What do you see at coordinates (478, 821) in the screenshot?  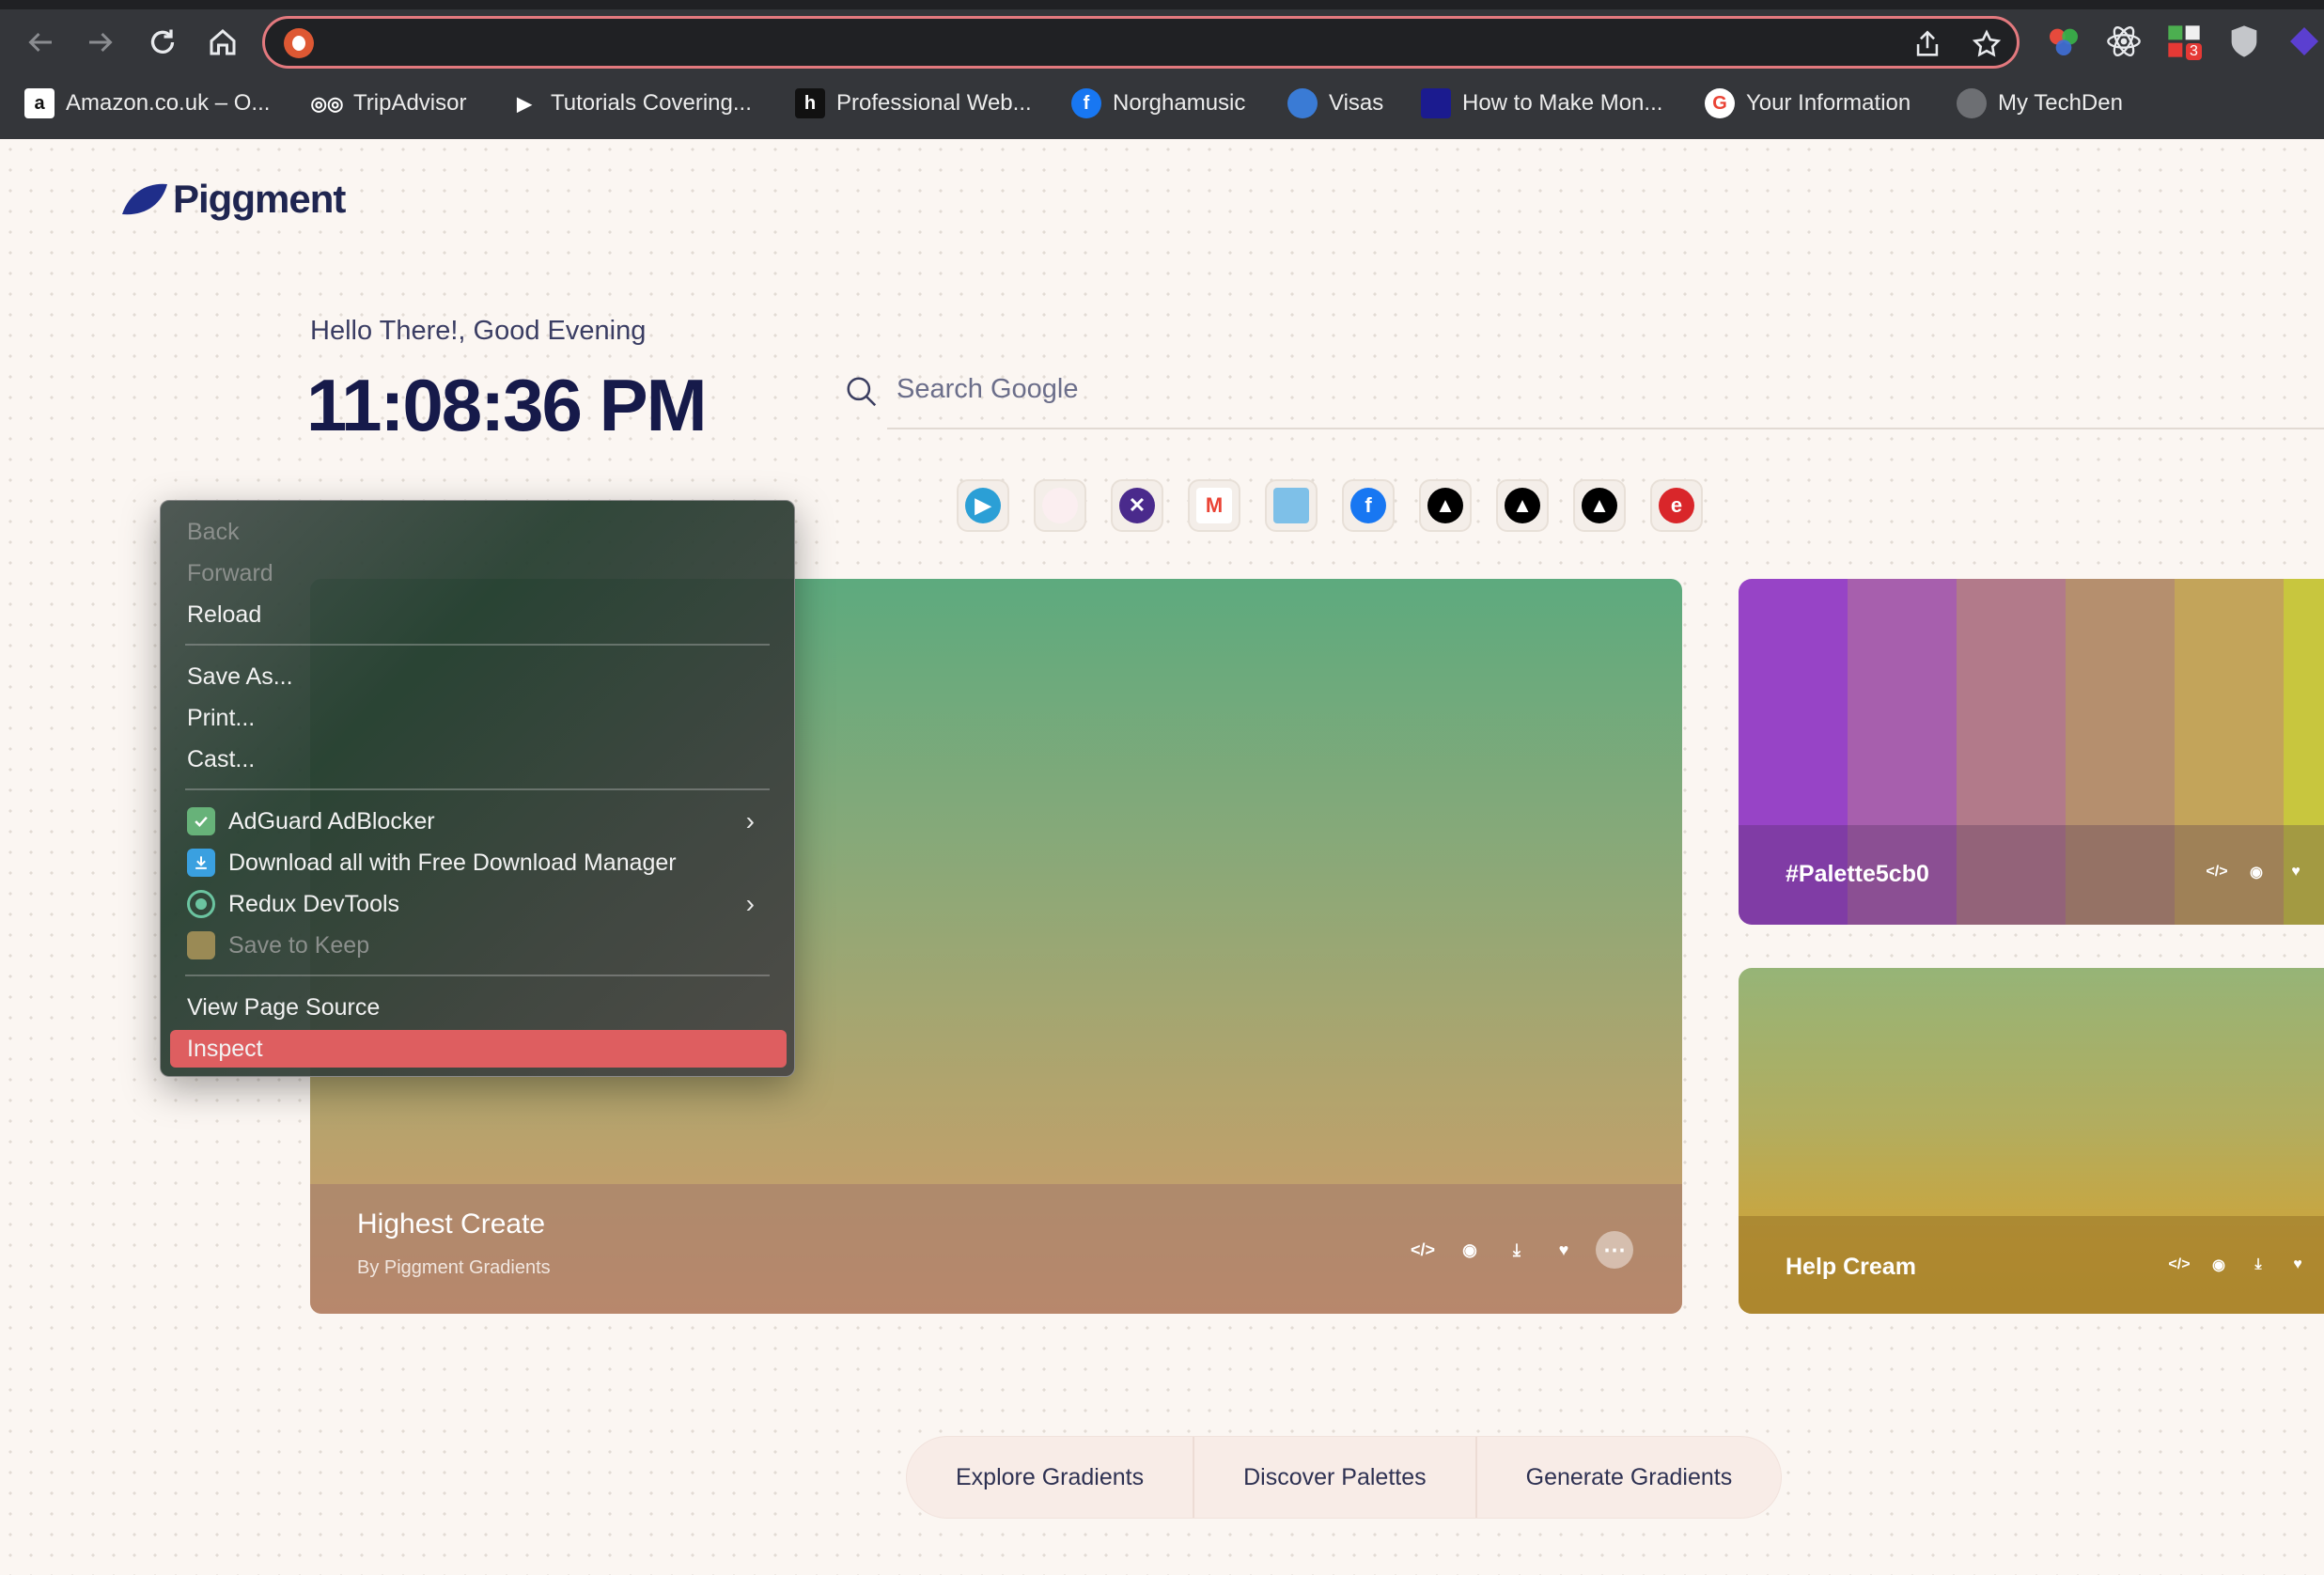 I see `menu-item-adguard: AdGuard AdBlocker ›` at bounding box center [478, 821].